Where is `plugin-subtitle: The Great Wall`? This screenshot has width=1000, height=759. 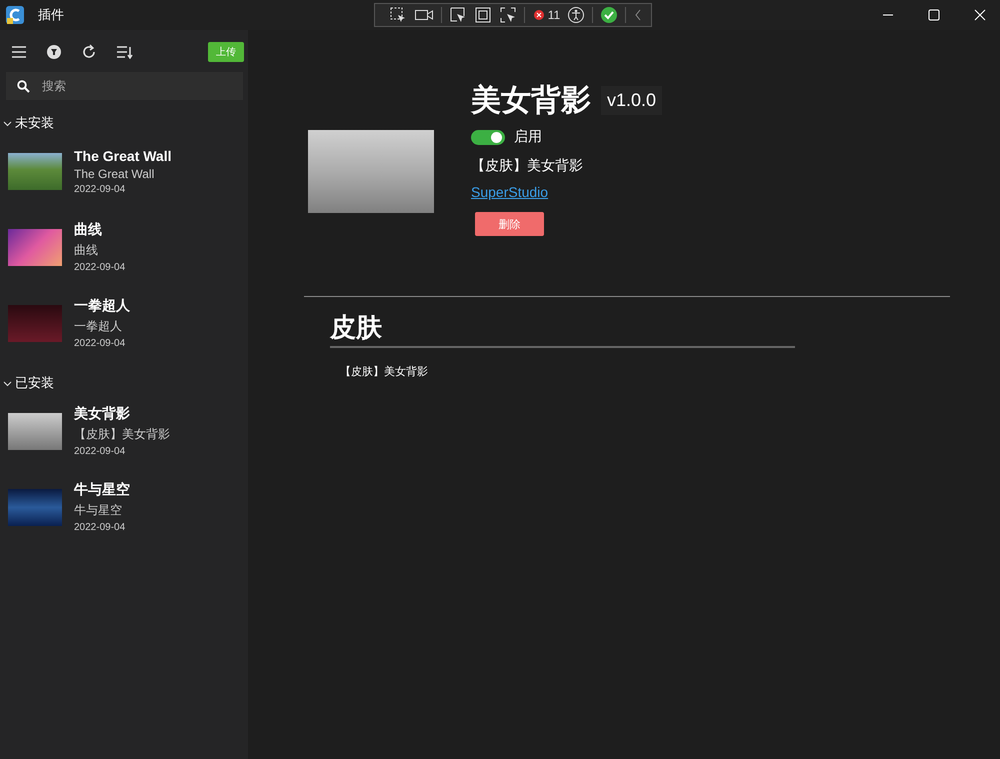
plugin-subtitle: The Great Wall is located at coordinates (115, 173).